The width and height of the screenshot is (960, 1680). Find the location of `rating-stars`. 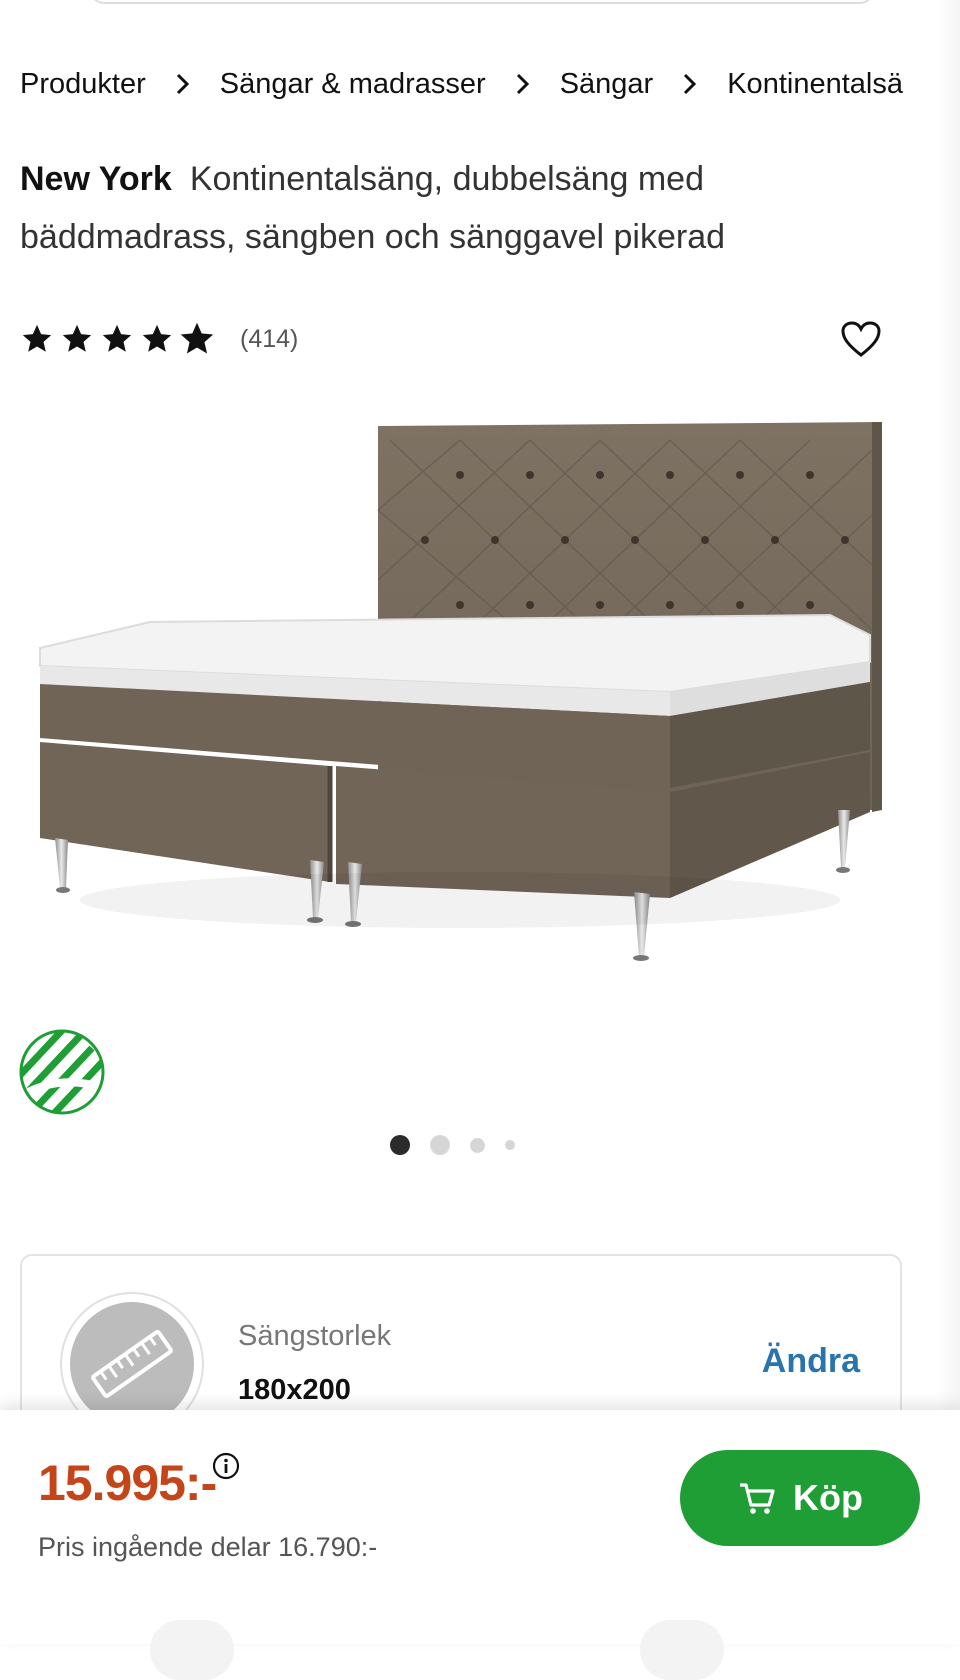

rating-stars is located at coordinates (120, 339).